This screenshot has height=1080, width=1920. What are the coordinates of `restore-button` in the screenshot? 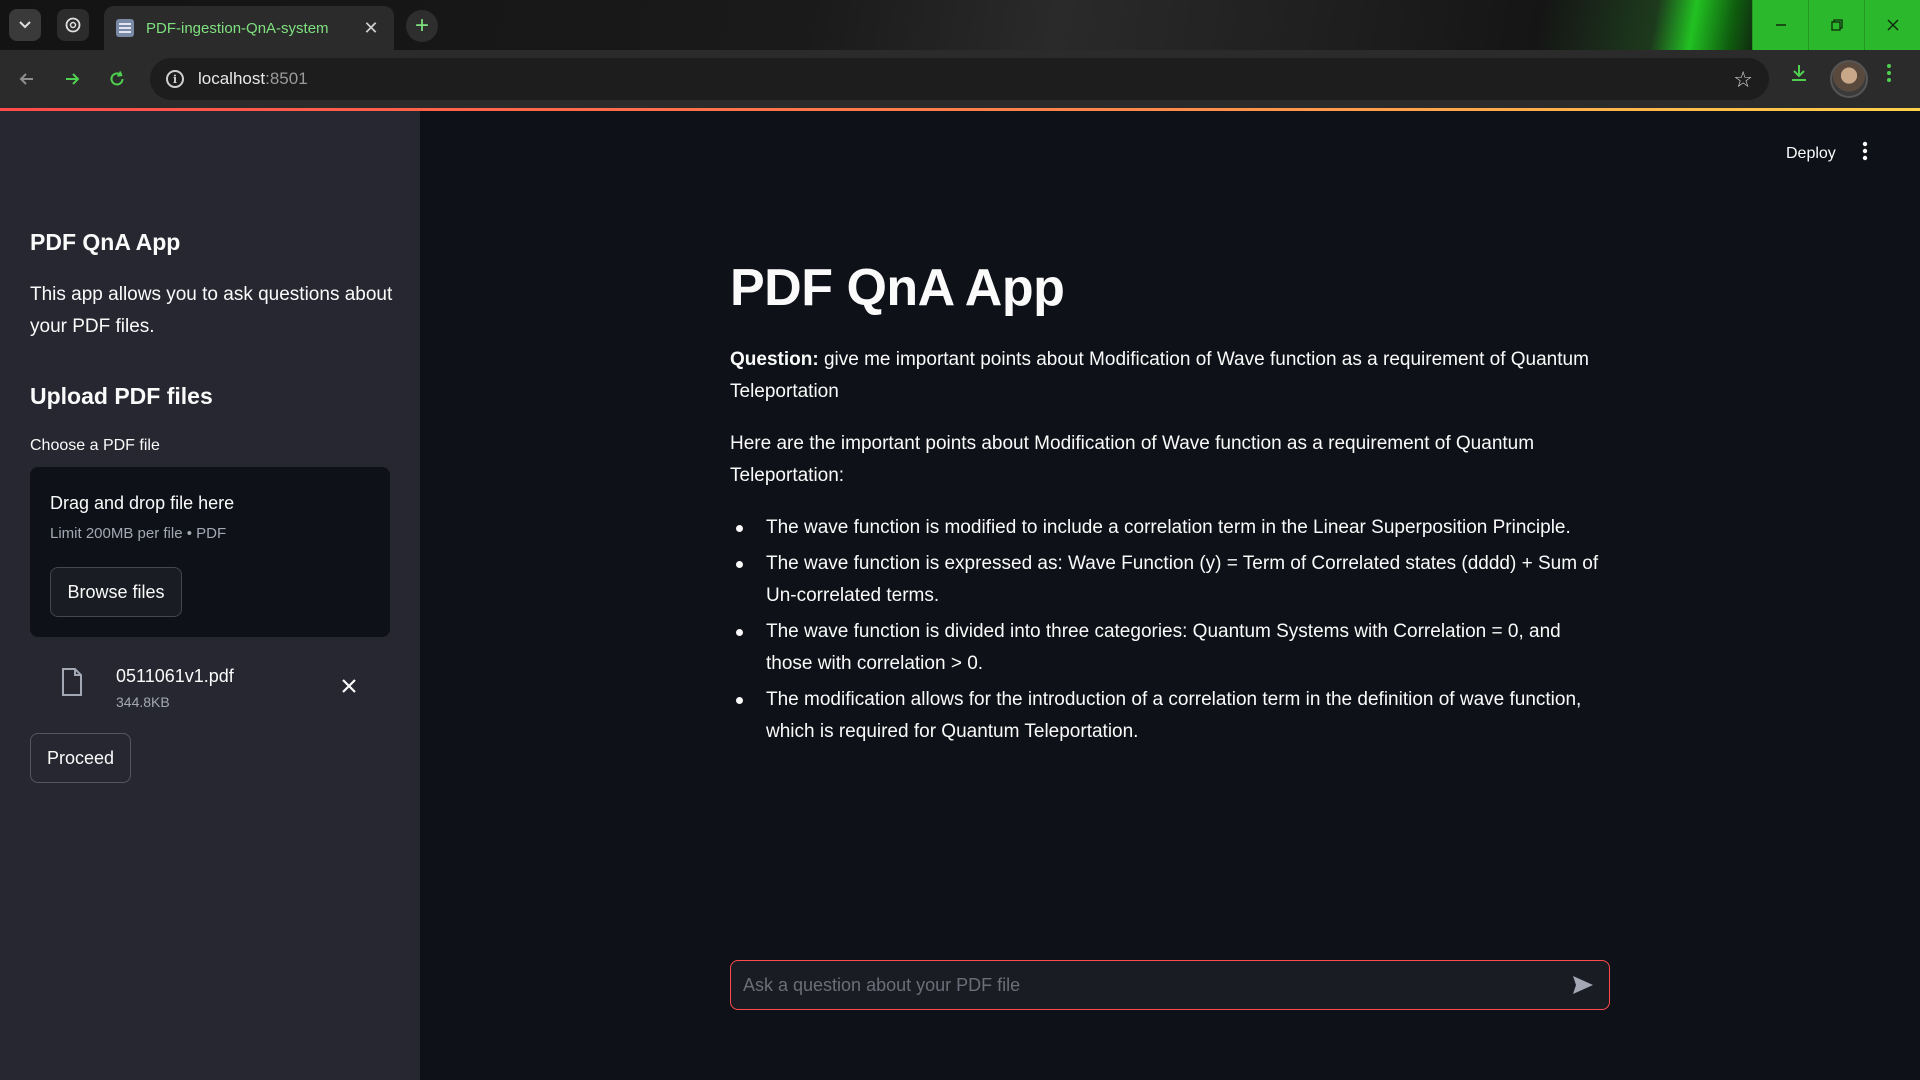 It's located at (1836, 25).